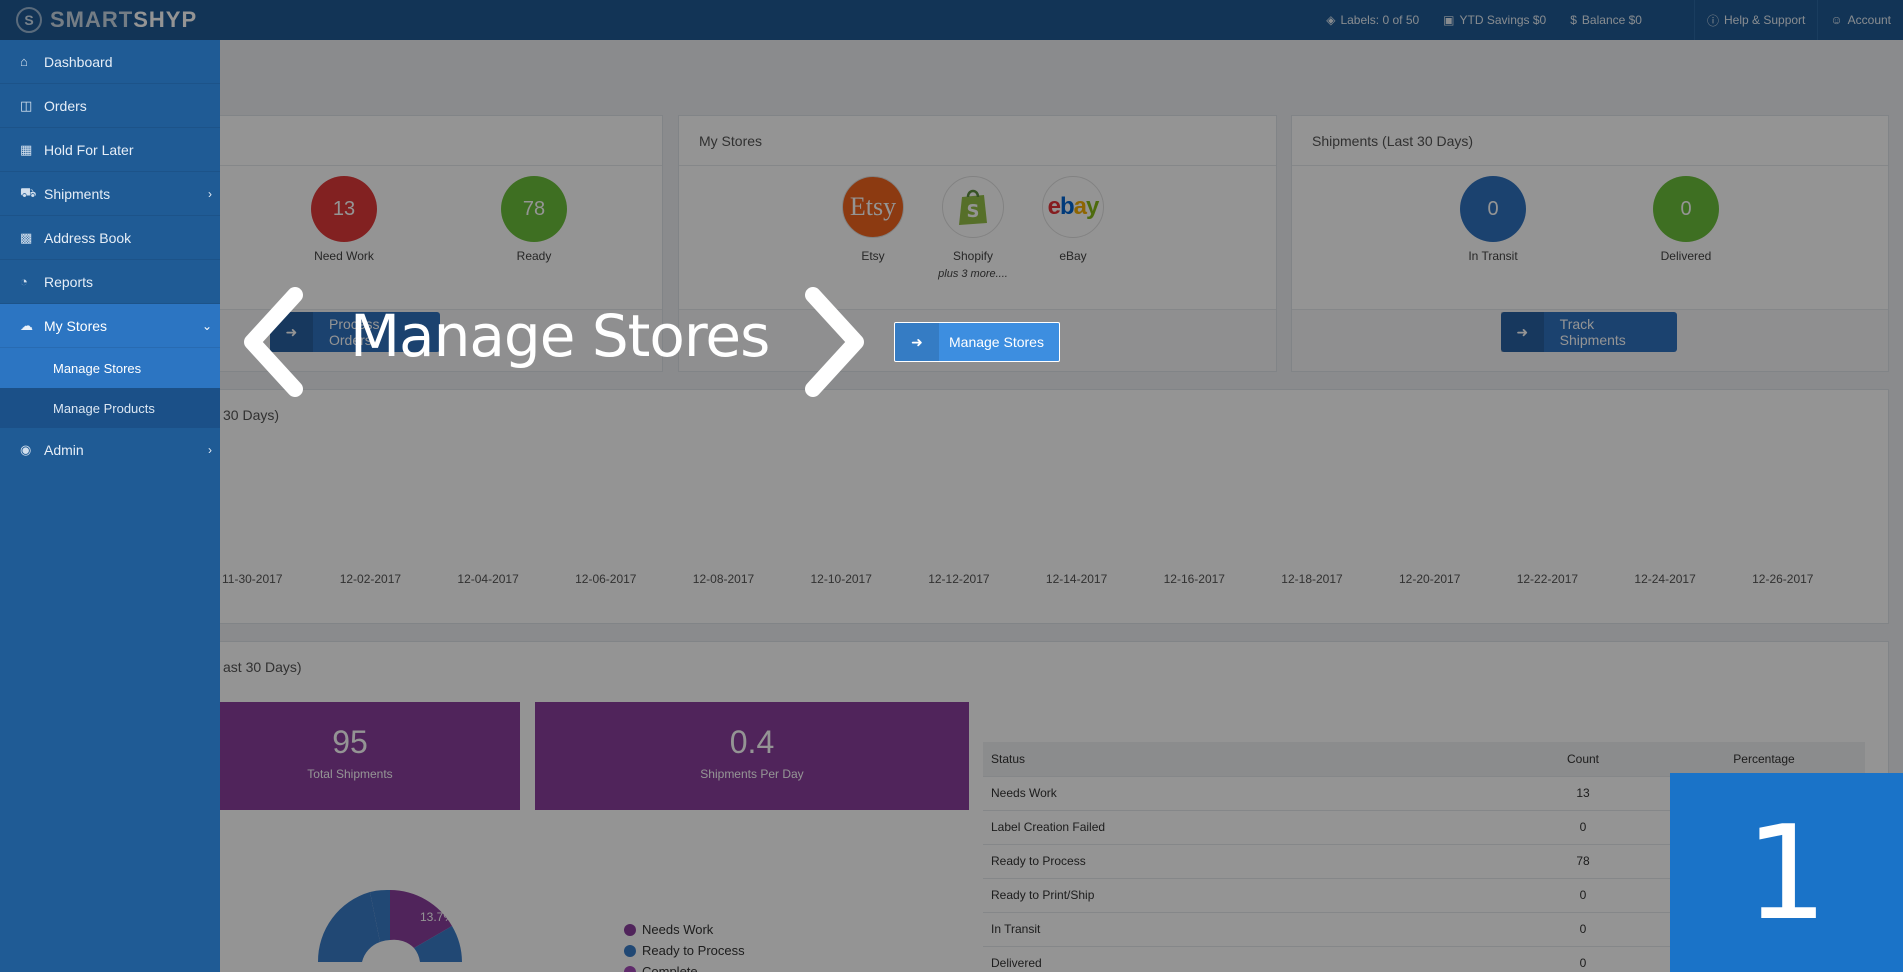 The height and width of the screenshot is (972, 1903). Describe the element at coordinates (26, 149) in the screenshot. I see `calendar-icon: ▦` at that location.